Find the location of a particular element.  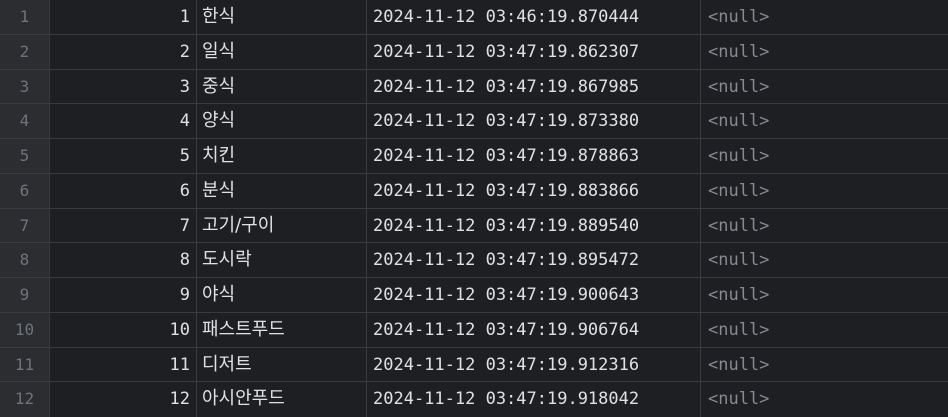

name-cell: 야식 is located at coordinates (282, 295).